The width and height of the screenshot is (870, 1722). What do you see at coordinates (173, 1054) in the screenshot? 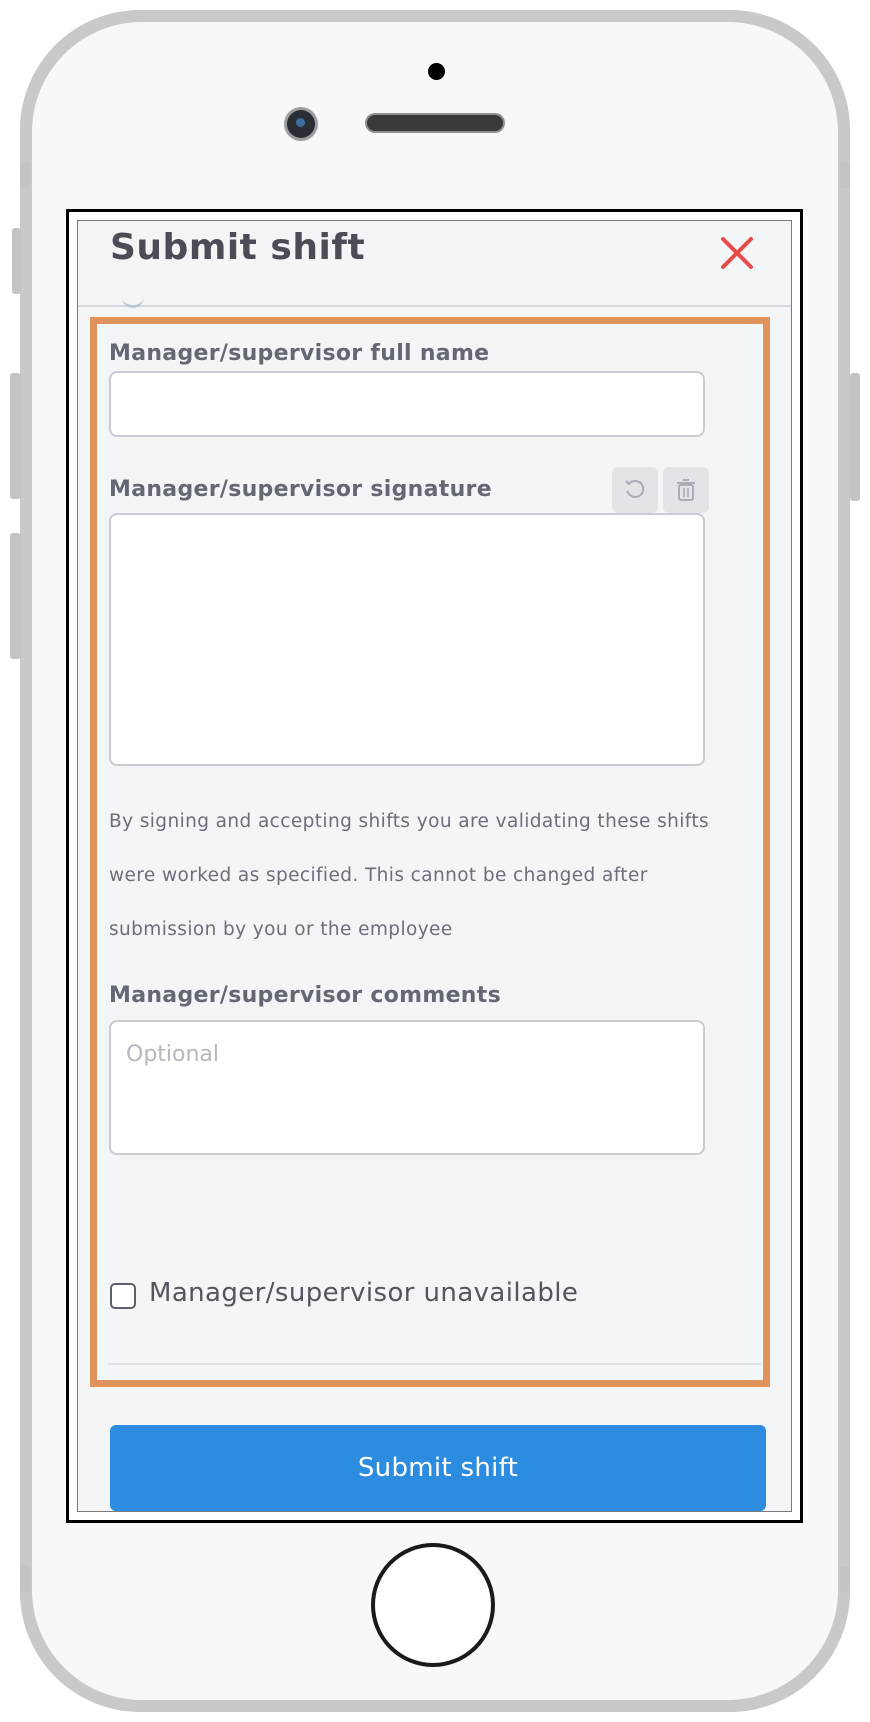
I see `comments-placeholder: Optional` at bounding box center [173, 1054].